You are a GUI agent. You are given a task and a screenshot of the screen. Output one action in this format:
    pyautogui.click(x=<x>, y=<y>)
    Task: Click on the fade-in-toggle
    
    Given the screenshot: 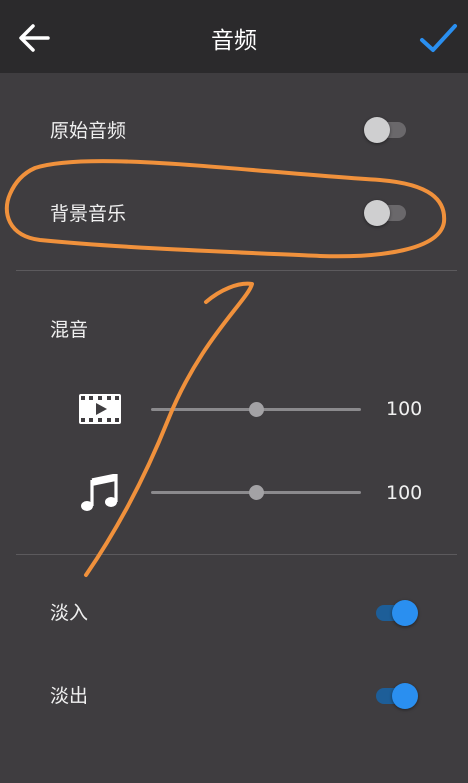 What is the action you would take?
    pyautogui.click(x=394, y=613)
    